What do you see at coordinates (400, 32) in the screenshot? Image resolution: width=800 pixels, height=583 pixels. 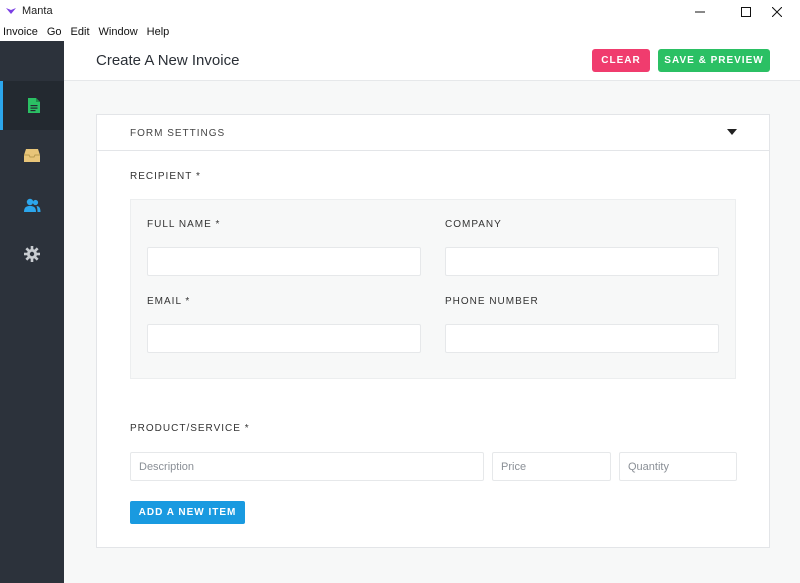 I see `menu-bar: Invoice Go Edit Window Help` at bounding box center [400, 32].